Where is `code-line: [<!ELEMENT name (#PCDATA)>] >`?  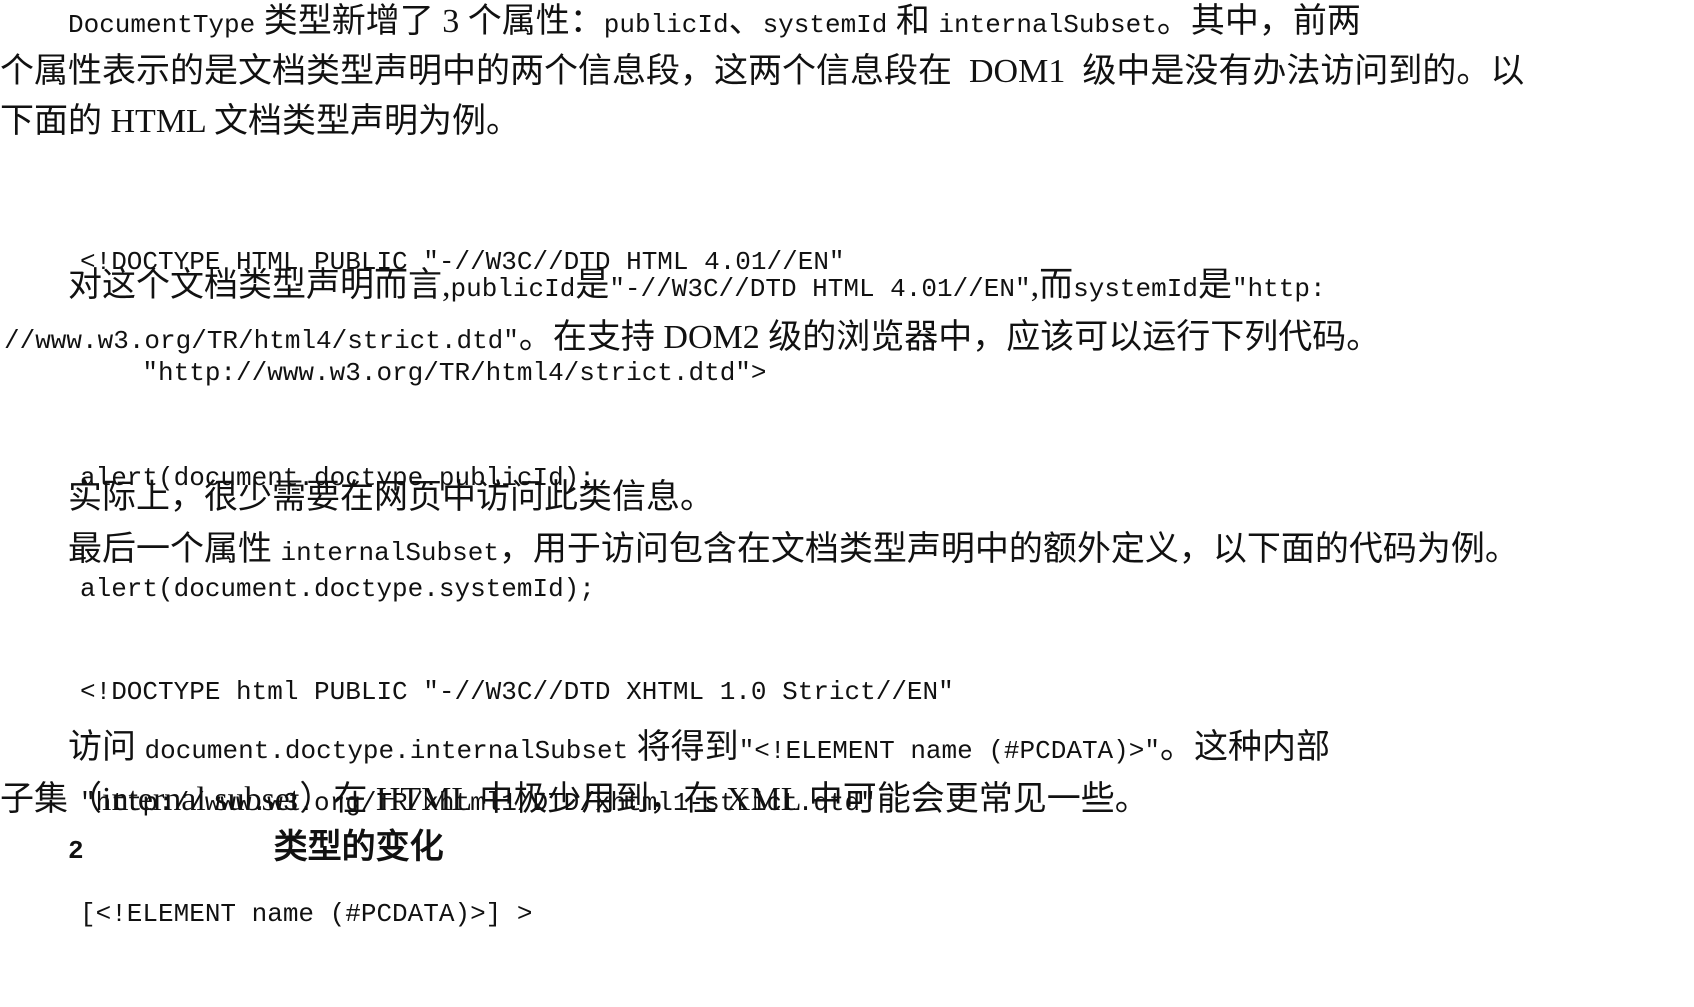
code-line: [<!ELEMENT name (#PCDATA)>] > is located at coordinates (306, 914).